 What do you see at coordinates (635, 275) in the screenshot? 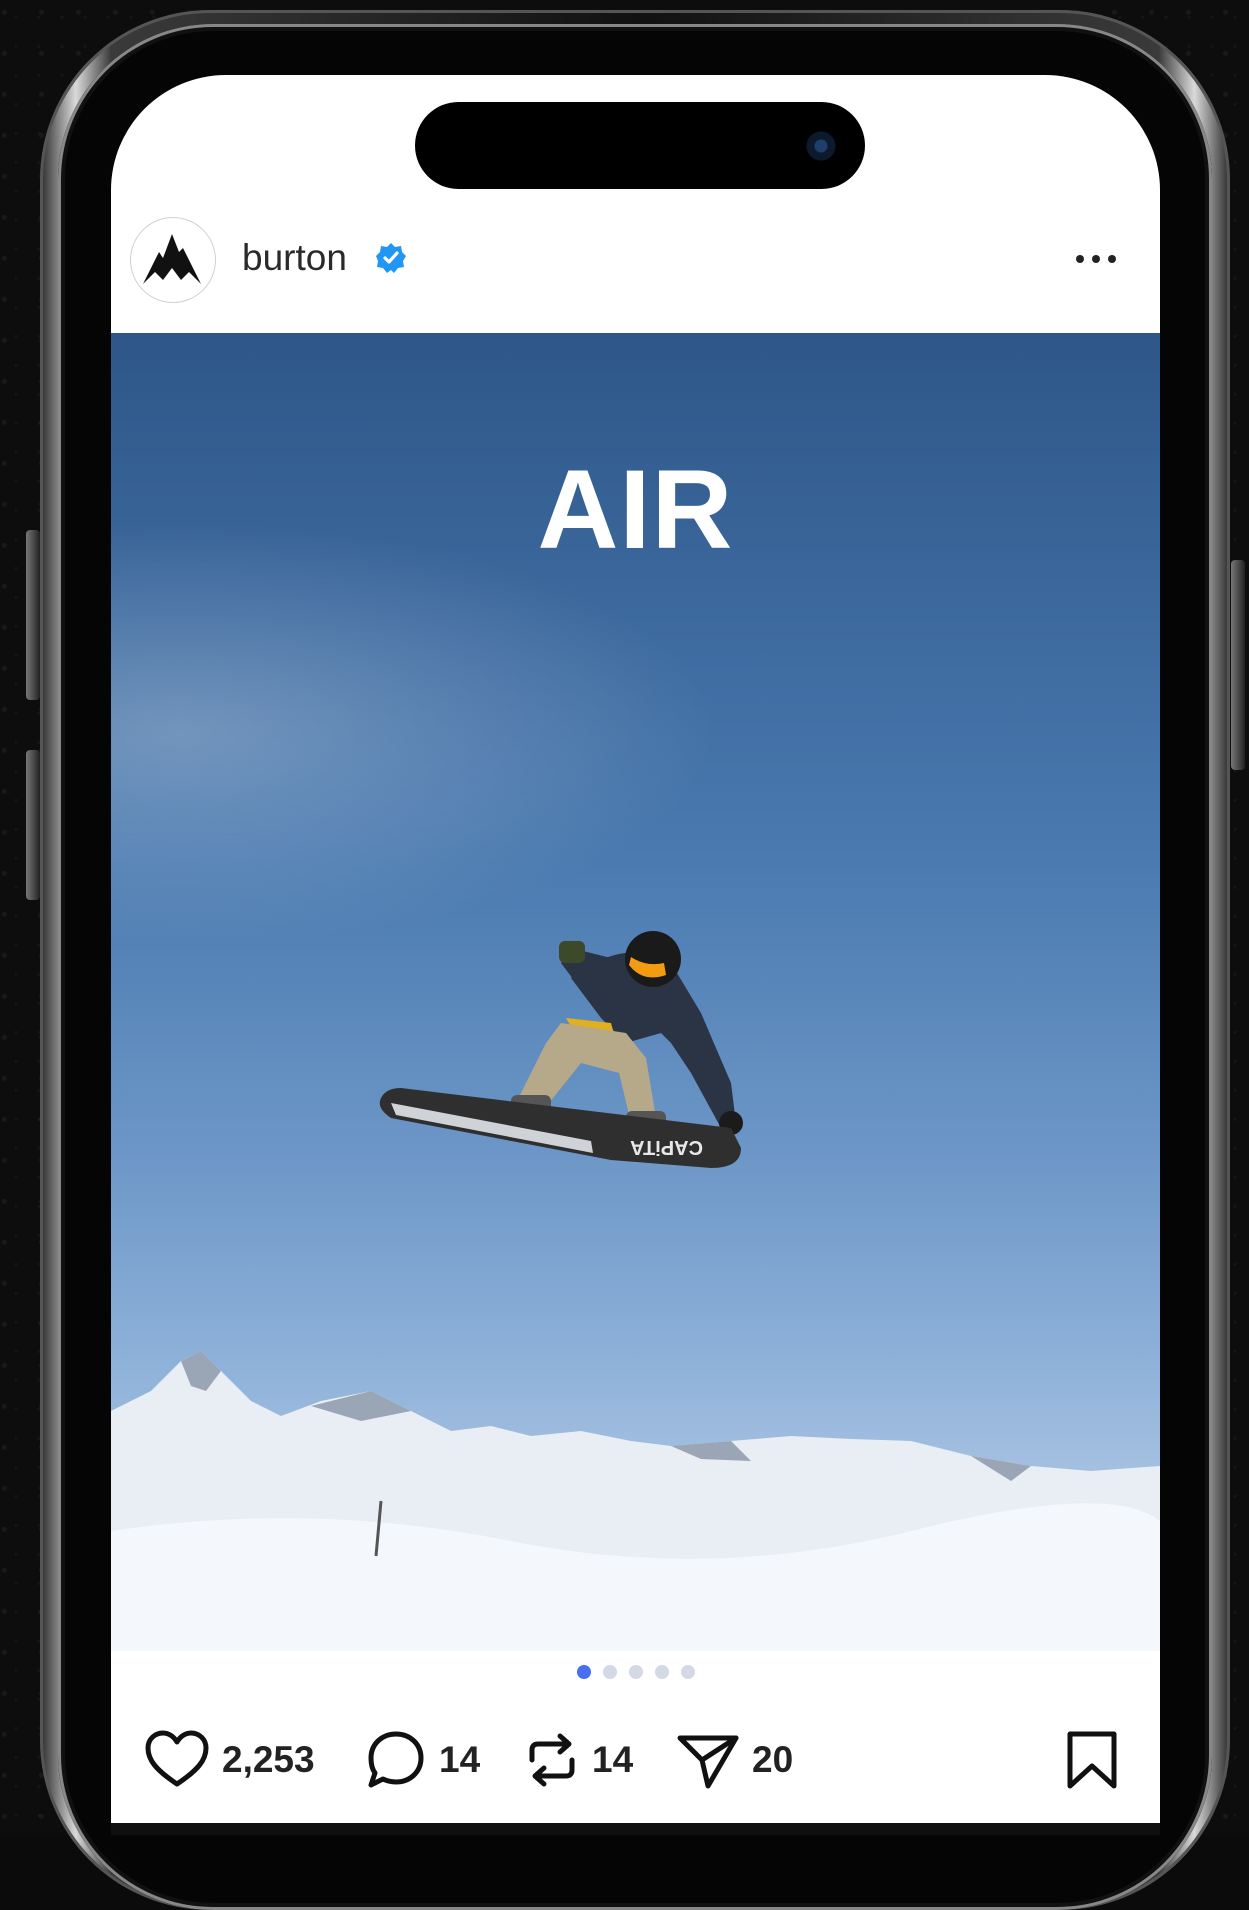
I see `post-header: burton` at bounding box center [635, 275].